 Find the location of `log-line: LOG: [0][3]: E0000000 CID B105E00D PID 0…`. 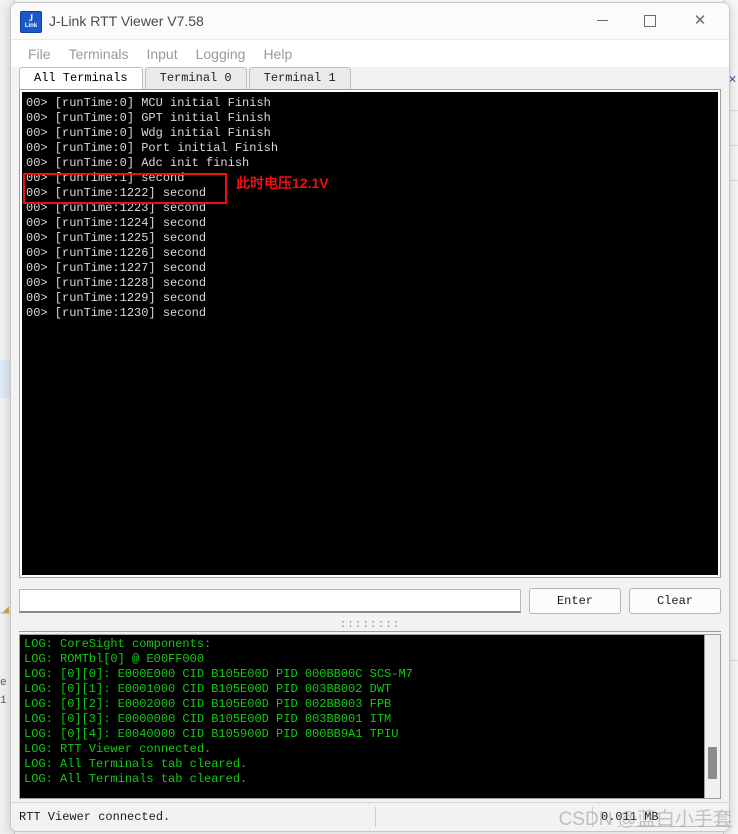

log-line: LOG: [0][3]: E0000000 CID B105E00D PID 0… is located at coordinates (208, 719).